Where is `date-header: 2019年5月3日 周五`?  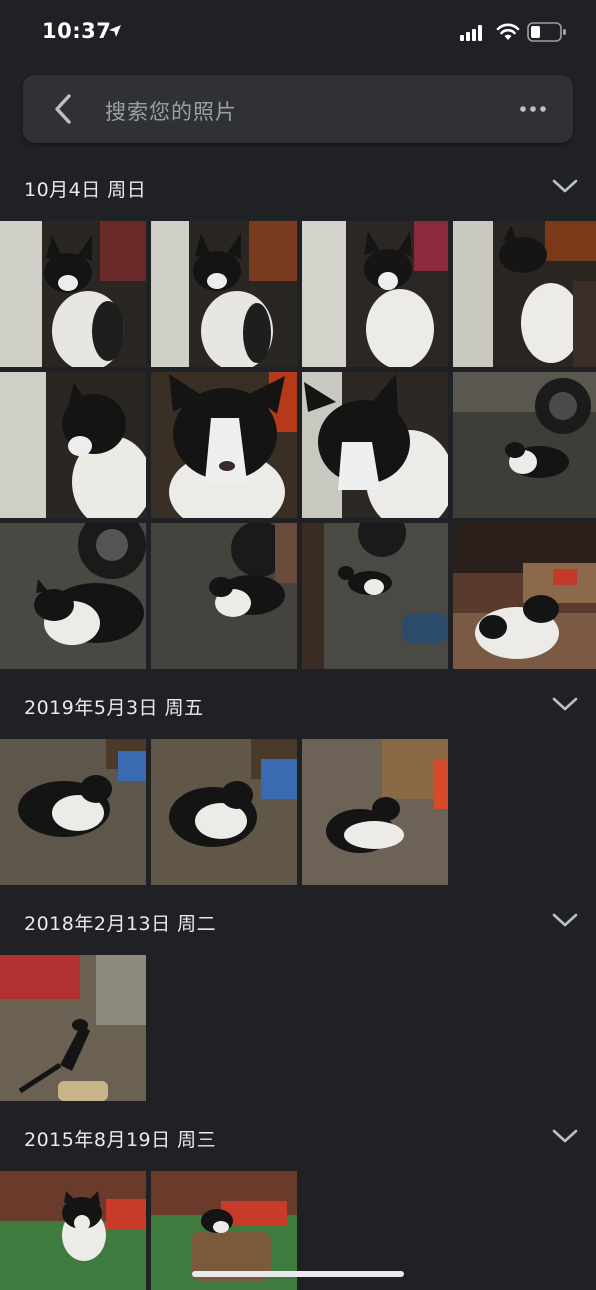 date-header: 2019年5月3日 周五 is located at coordinates (114, 708).